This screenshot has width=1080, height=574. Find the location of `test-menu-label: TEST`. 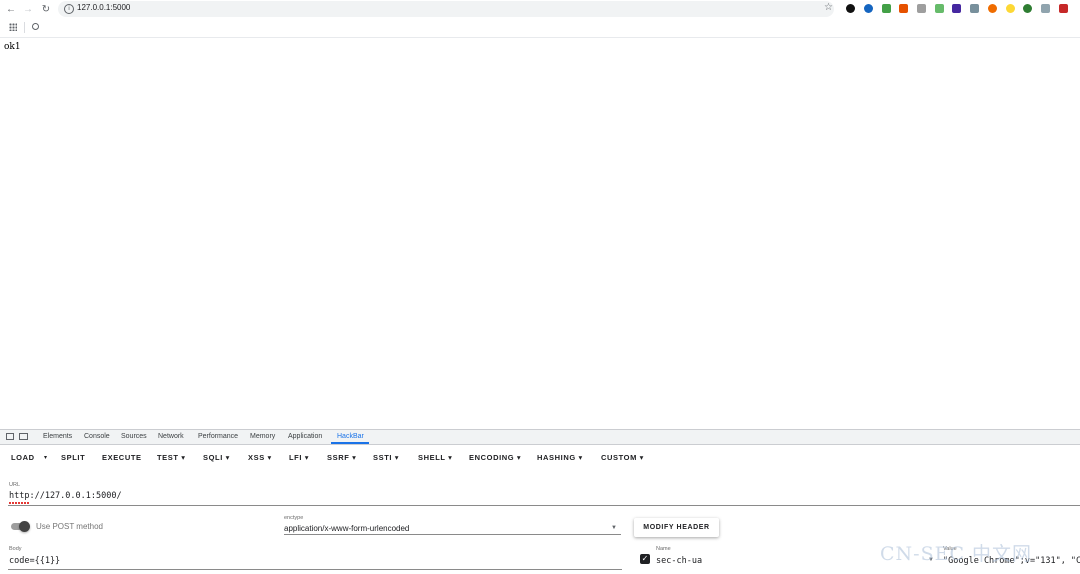

test-menu-label: TEST is located at coordinates (168, 457).